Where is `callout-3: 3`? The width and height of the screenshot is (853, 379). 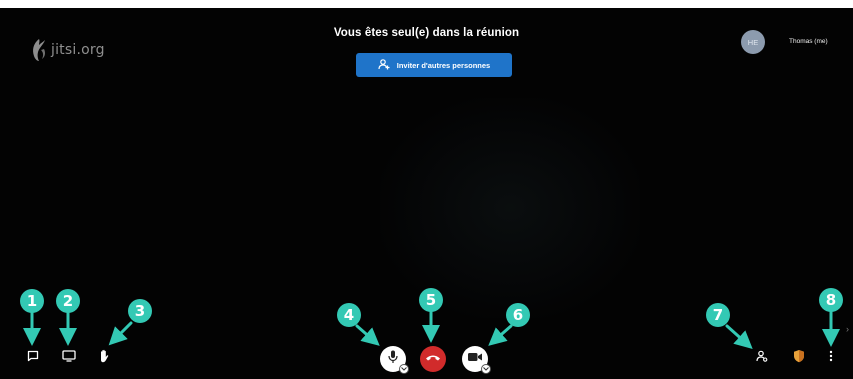 callout-3: 3 is located at coordinates (140, 311).